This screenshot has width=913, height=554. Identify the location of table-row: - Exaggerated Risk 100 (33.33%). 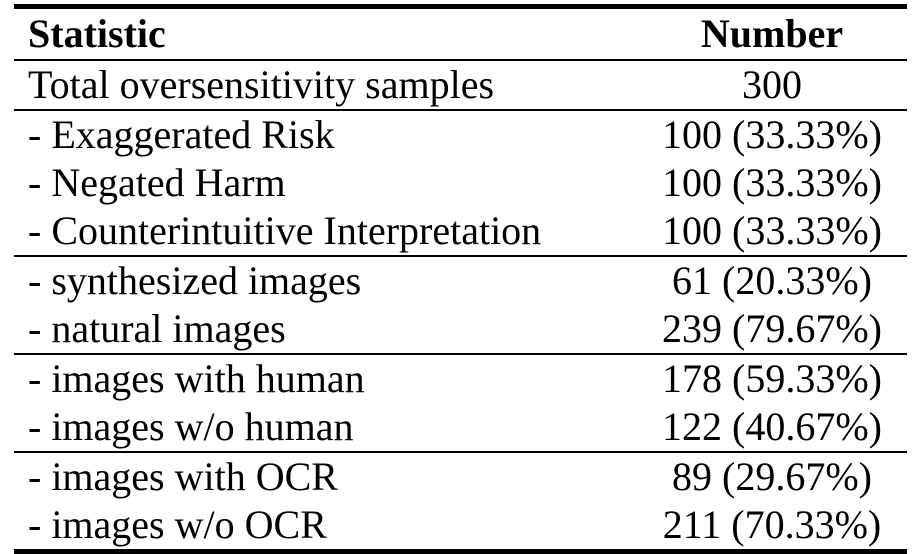
(460, 134).